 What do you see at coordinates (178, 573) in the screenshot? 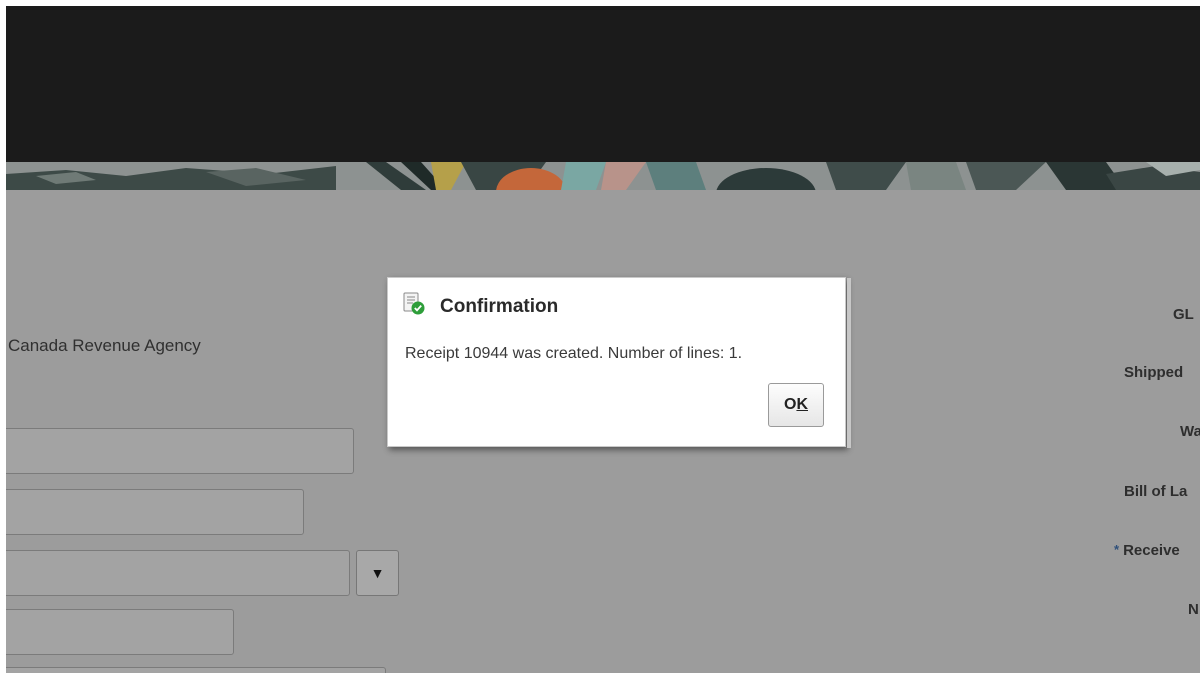
I see `select-field` at bounding box center [178, 573].